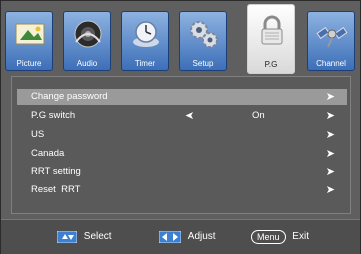 This screenshot has width=361, height=254. Describe the element at coordinates (189, 116) in the screenshot. I see `left-arrow-icon: ➤` at that location.